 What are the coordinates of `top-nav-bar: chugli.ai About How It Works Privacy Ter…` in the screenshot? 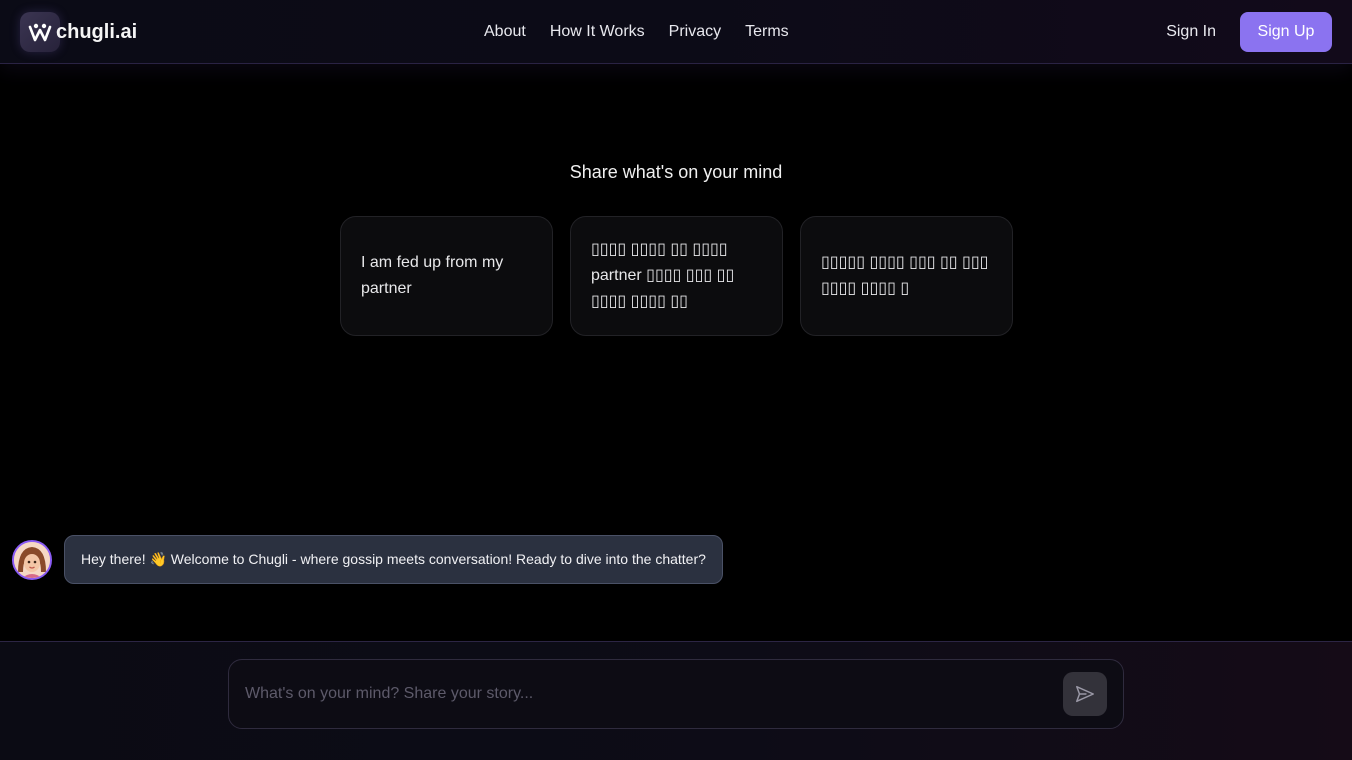 It's located at (676, 32).